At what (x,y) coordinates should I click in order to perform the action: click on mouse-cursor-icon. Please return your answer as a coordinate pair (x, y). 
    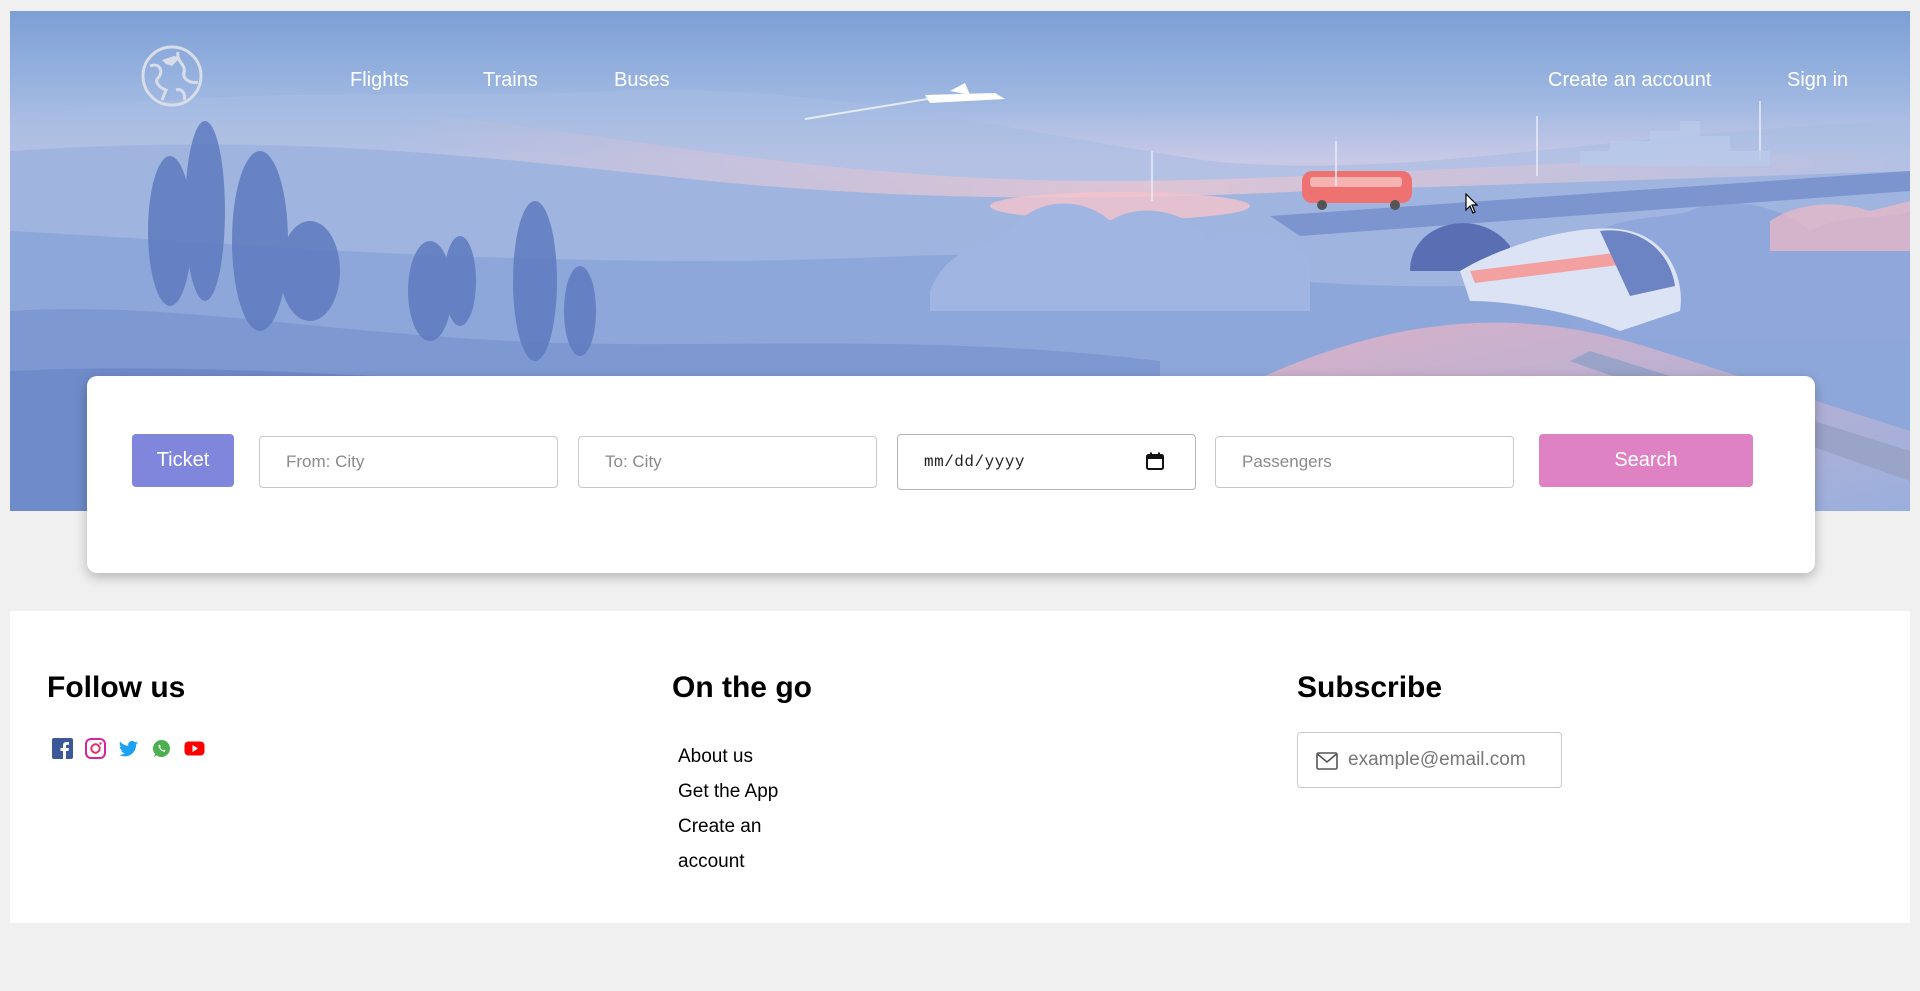
    Looking at the image, I should click on (1472, 203).